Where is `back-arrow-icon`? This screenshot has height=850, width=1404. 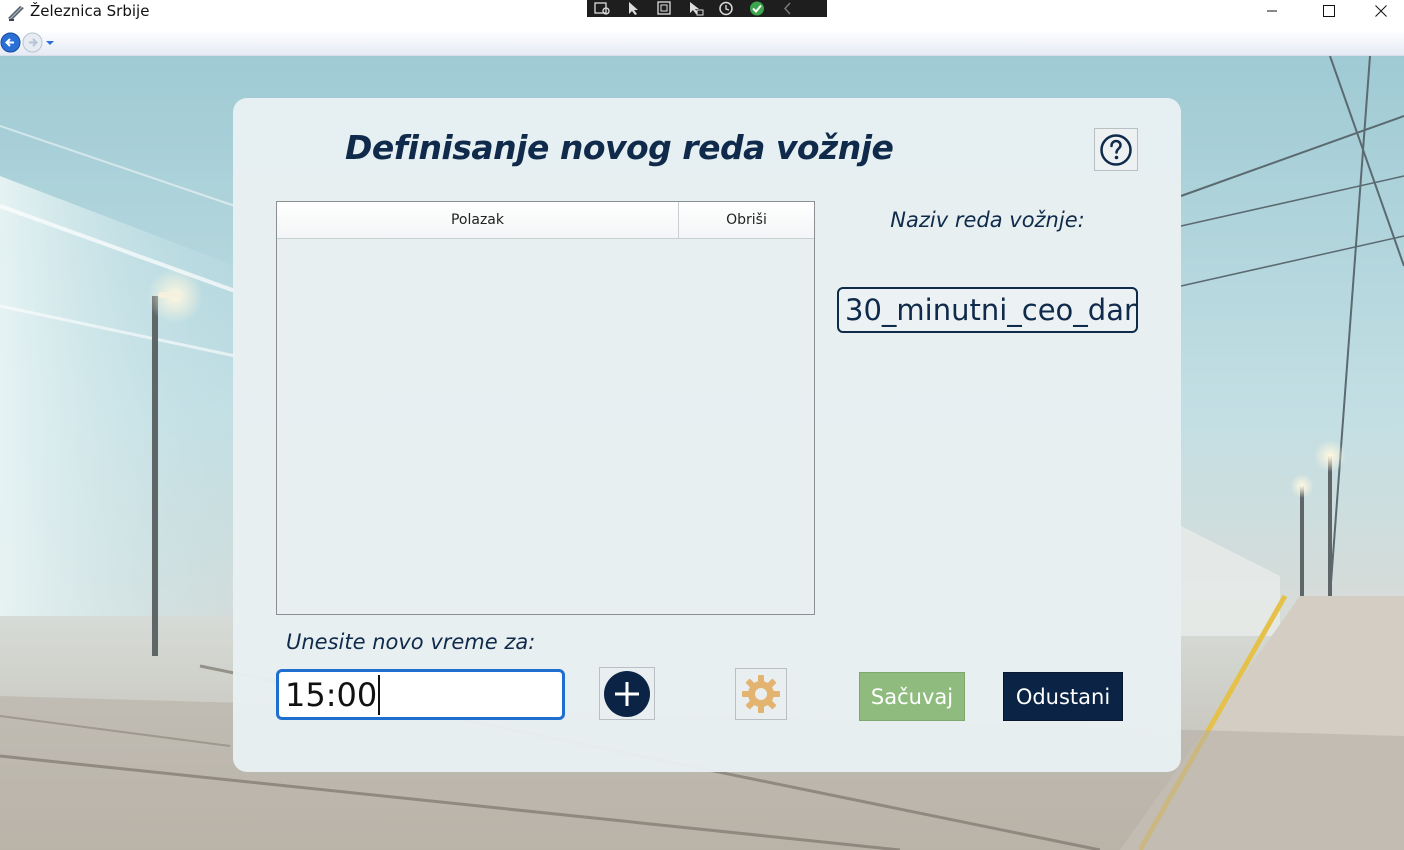 back-arrow-icon is located at coordinates (10, 42).